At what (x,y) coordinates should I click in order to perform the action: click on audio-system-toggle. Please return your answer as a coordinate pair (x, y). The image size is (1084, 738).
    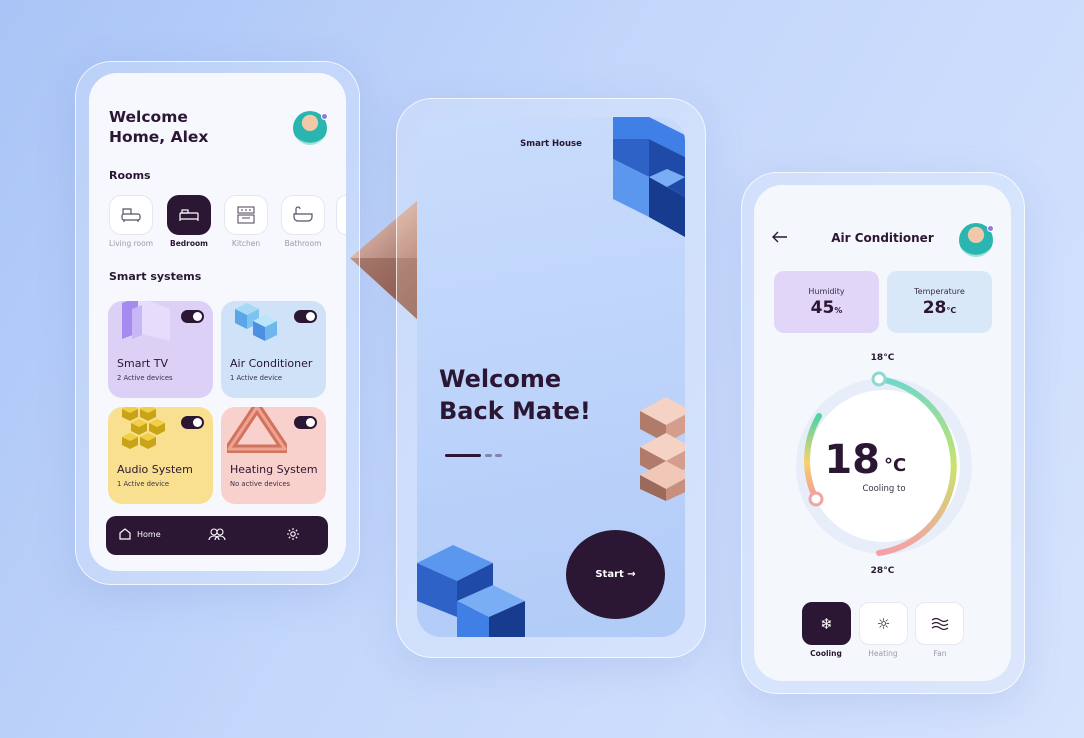
    Looking at the image, I should click on (192, 422).